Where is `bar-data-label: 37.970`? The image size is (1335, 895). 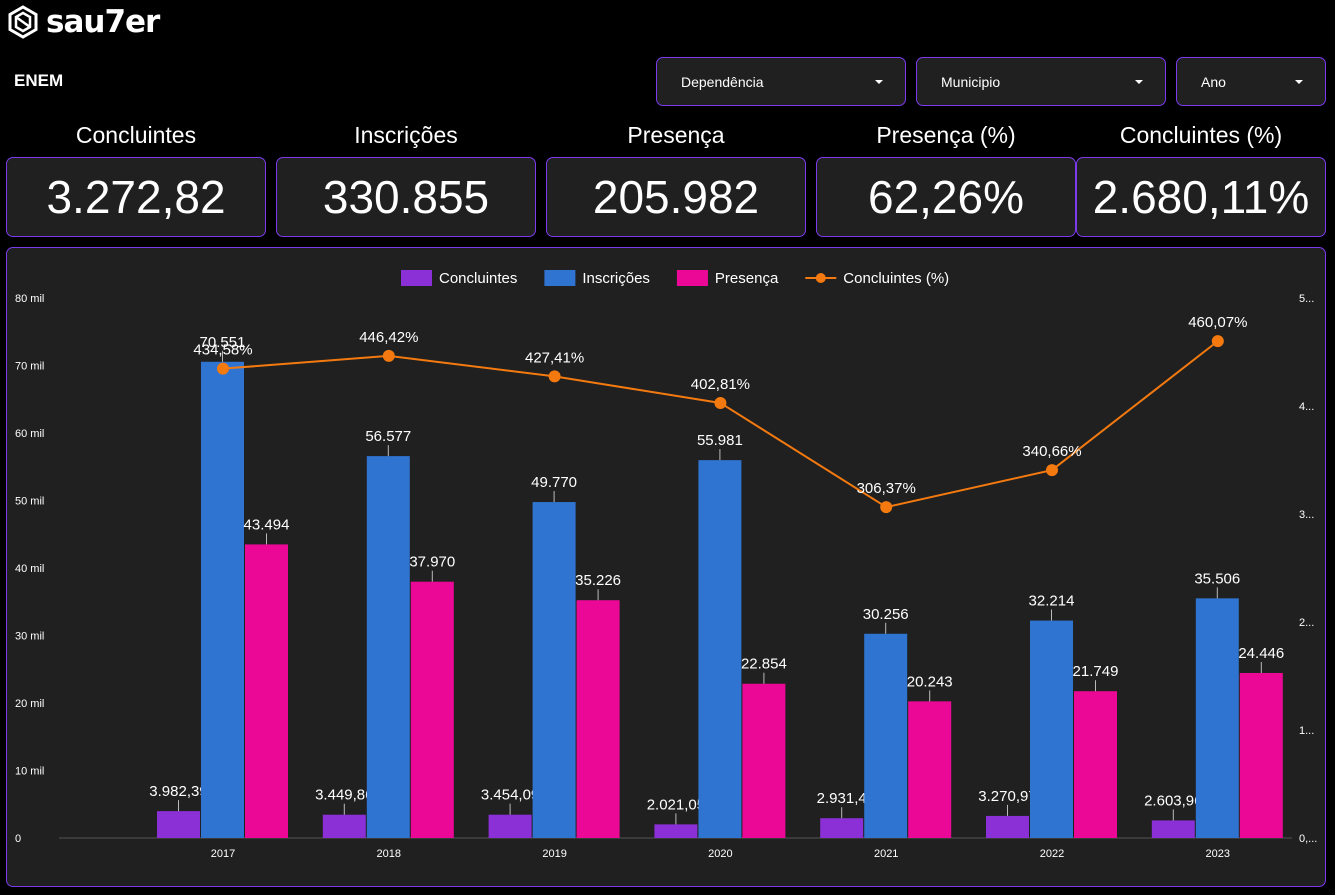 bar-data-label: 37.970 is located at coordinates (432, 562).